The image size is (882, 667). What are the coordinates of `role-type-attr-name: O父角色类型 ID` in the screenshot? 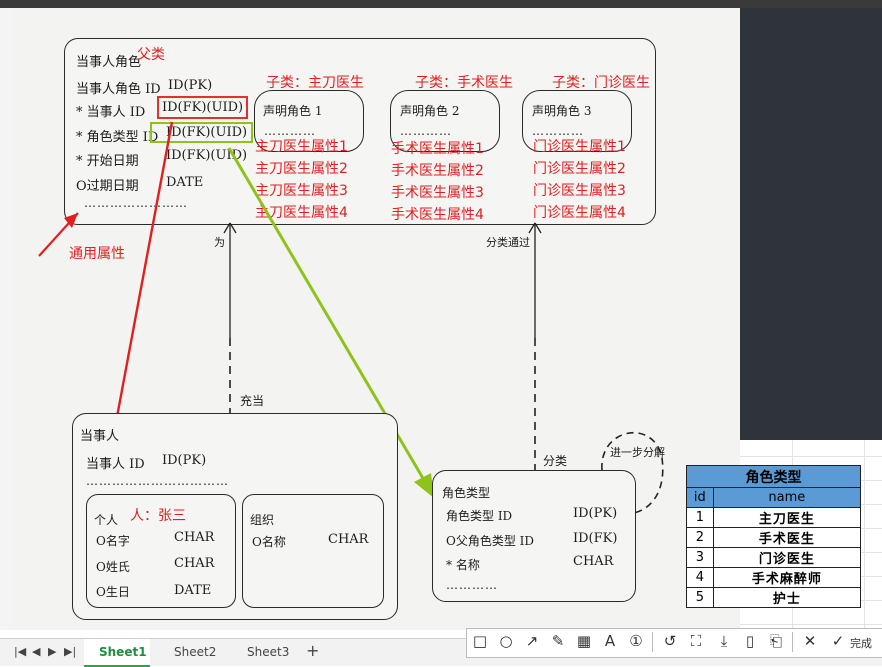 It's located at (490, 541).